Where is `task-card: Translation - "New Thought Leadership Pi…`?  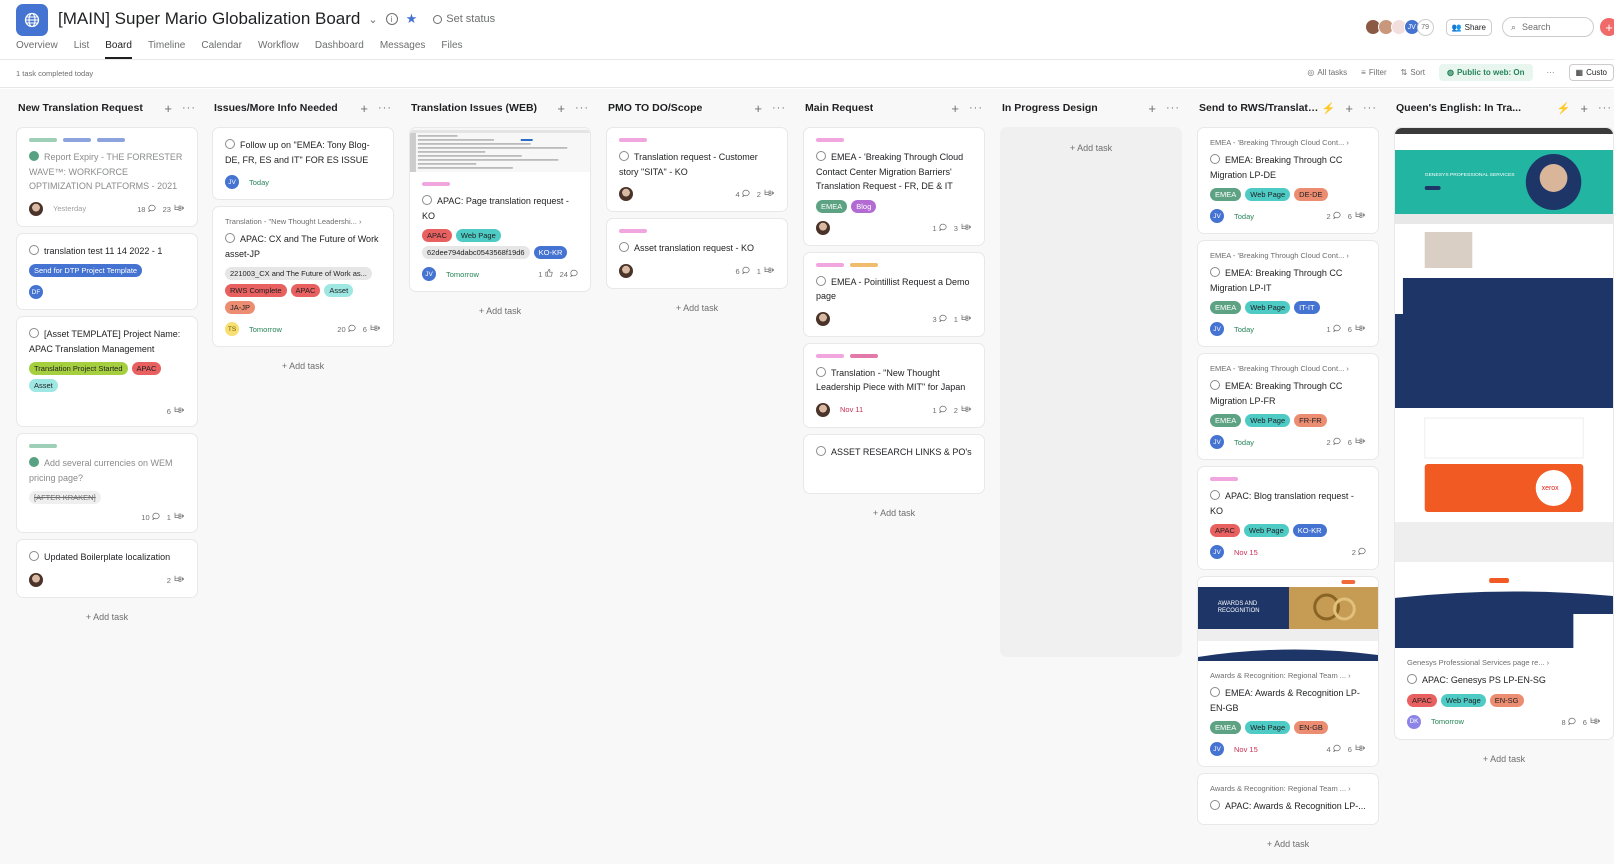 task-card: Translation - "New Thought Leadership Pi… is located at coordinates (894, 385).